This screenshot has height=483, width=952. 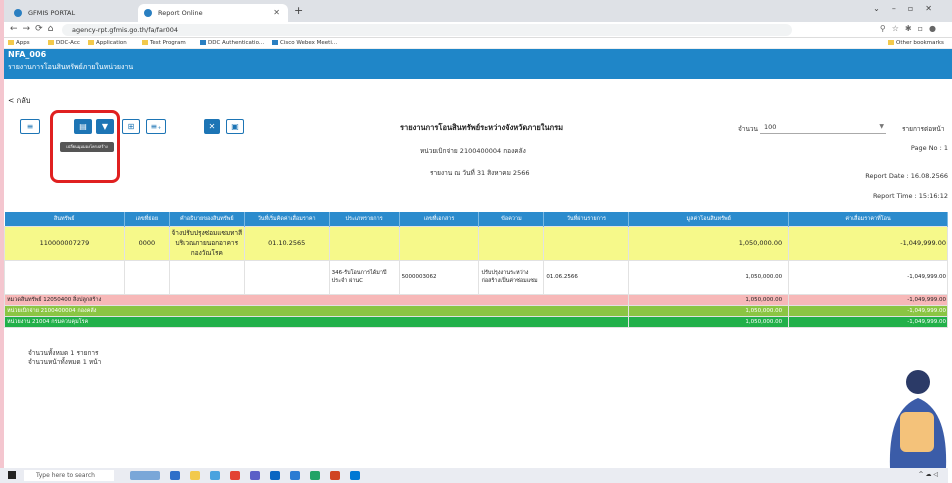 I want to click on cell-type, so click(x=364, y=243).